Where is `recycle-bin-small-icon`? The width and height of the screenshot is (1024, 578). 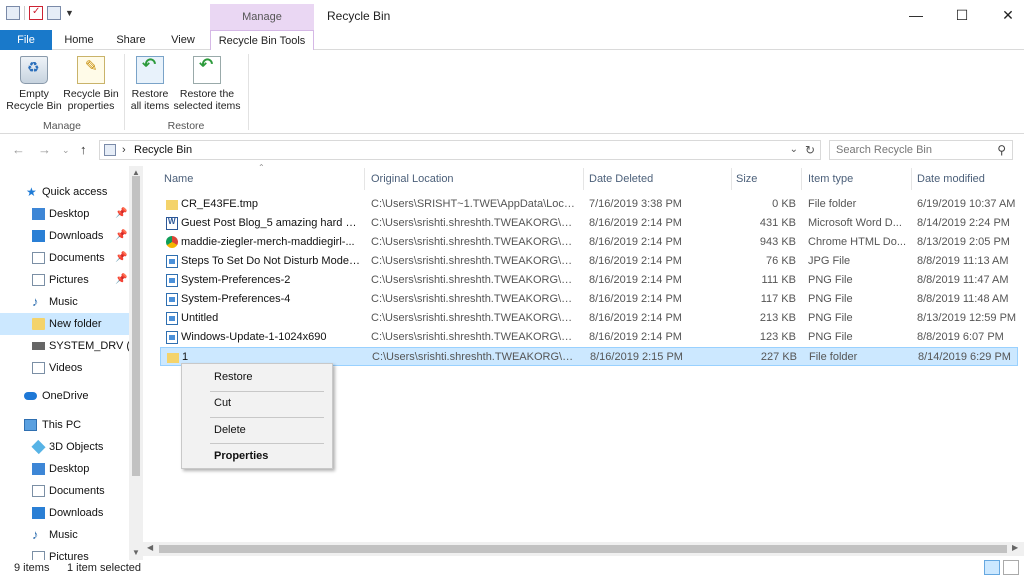 recycle-bin-small-icon is located at coordinates (13, 13).